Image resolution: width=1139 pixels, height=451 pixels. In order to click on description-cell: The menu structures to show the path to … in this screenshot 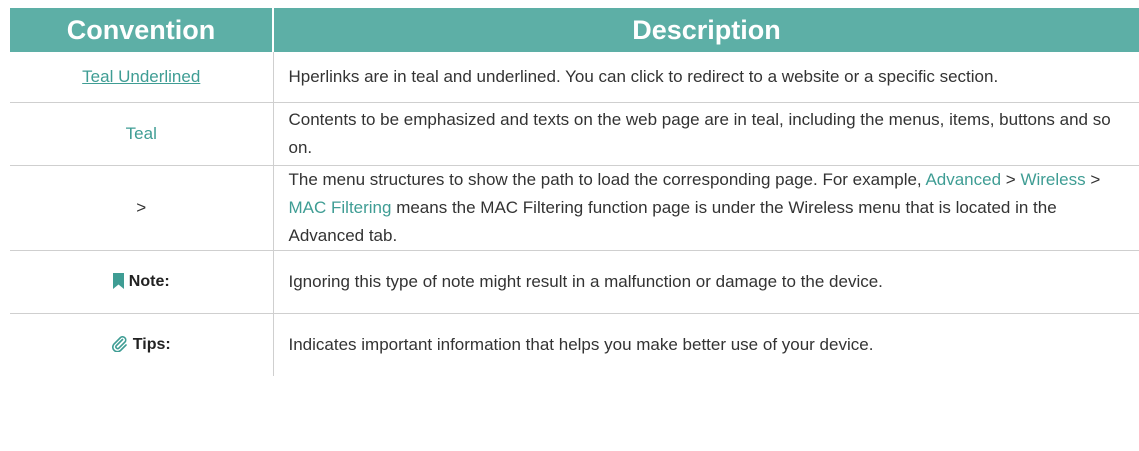, I will do `click(706, 208)`.